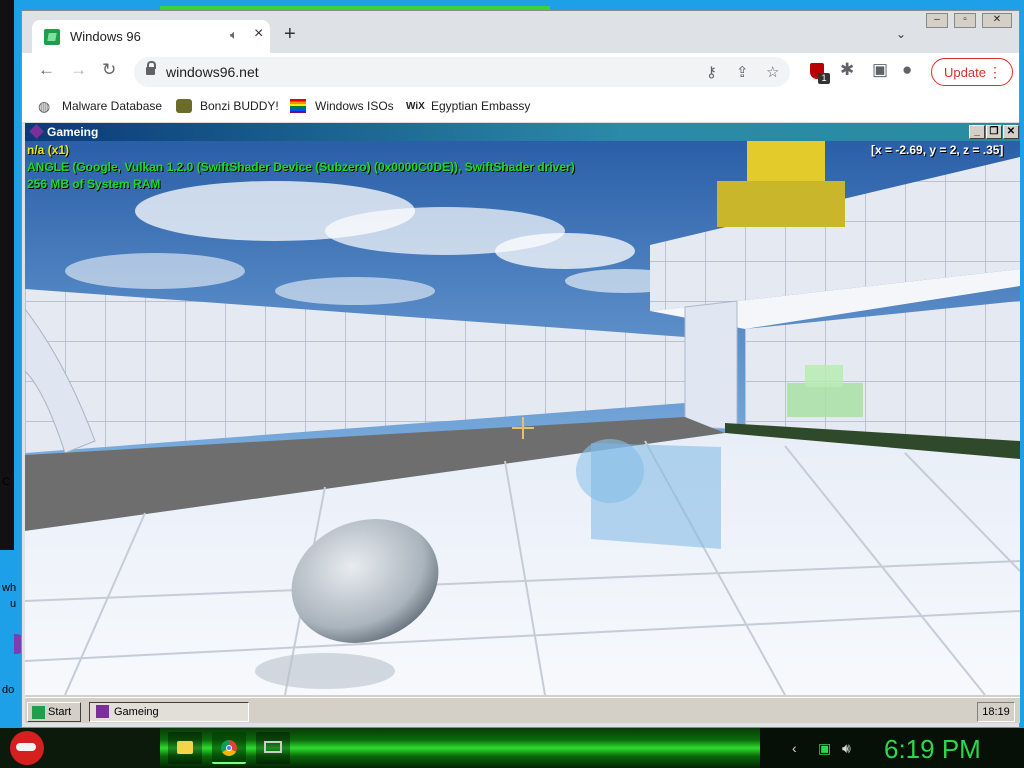 Image resolution: width=1024 pixels, height=768 pixels. Describe the element at coordinates (105, 36) in the screenshot. I see `tab-title: Windows 96` at that location.